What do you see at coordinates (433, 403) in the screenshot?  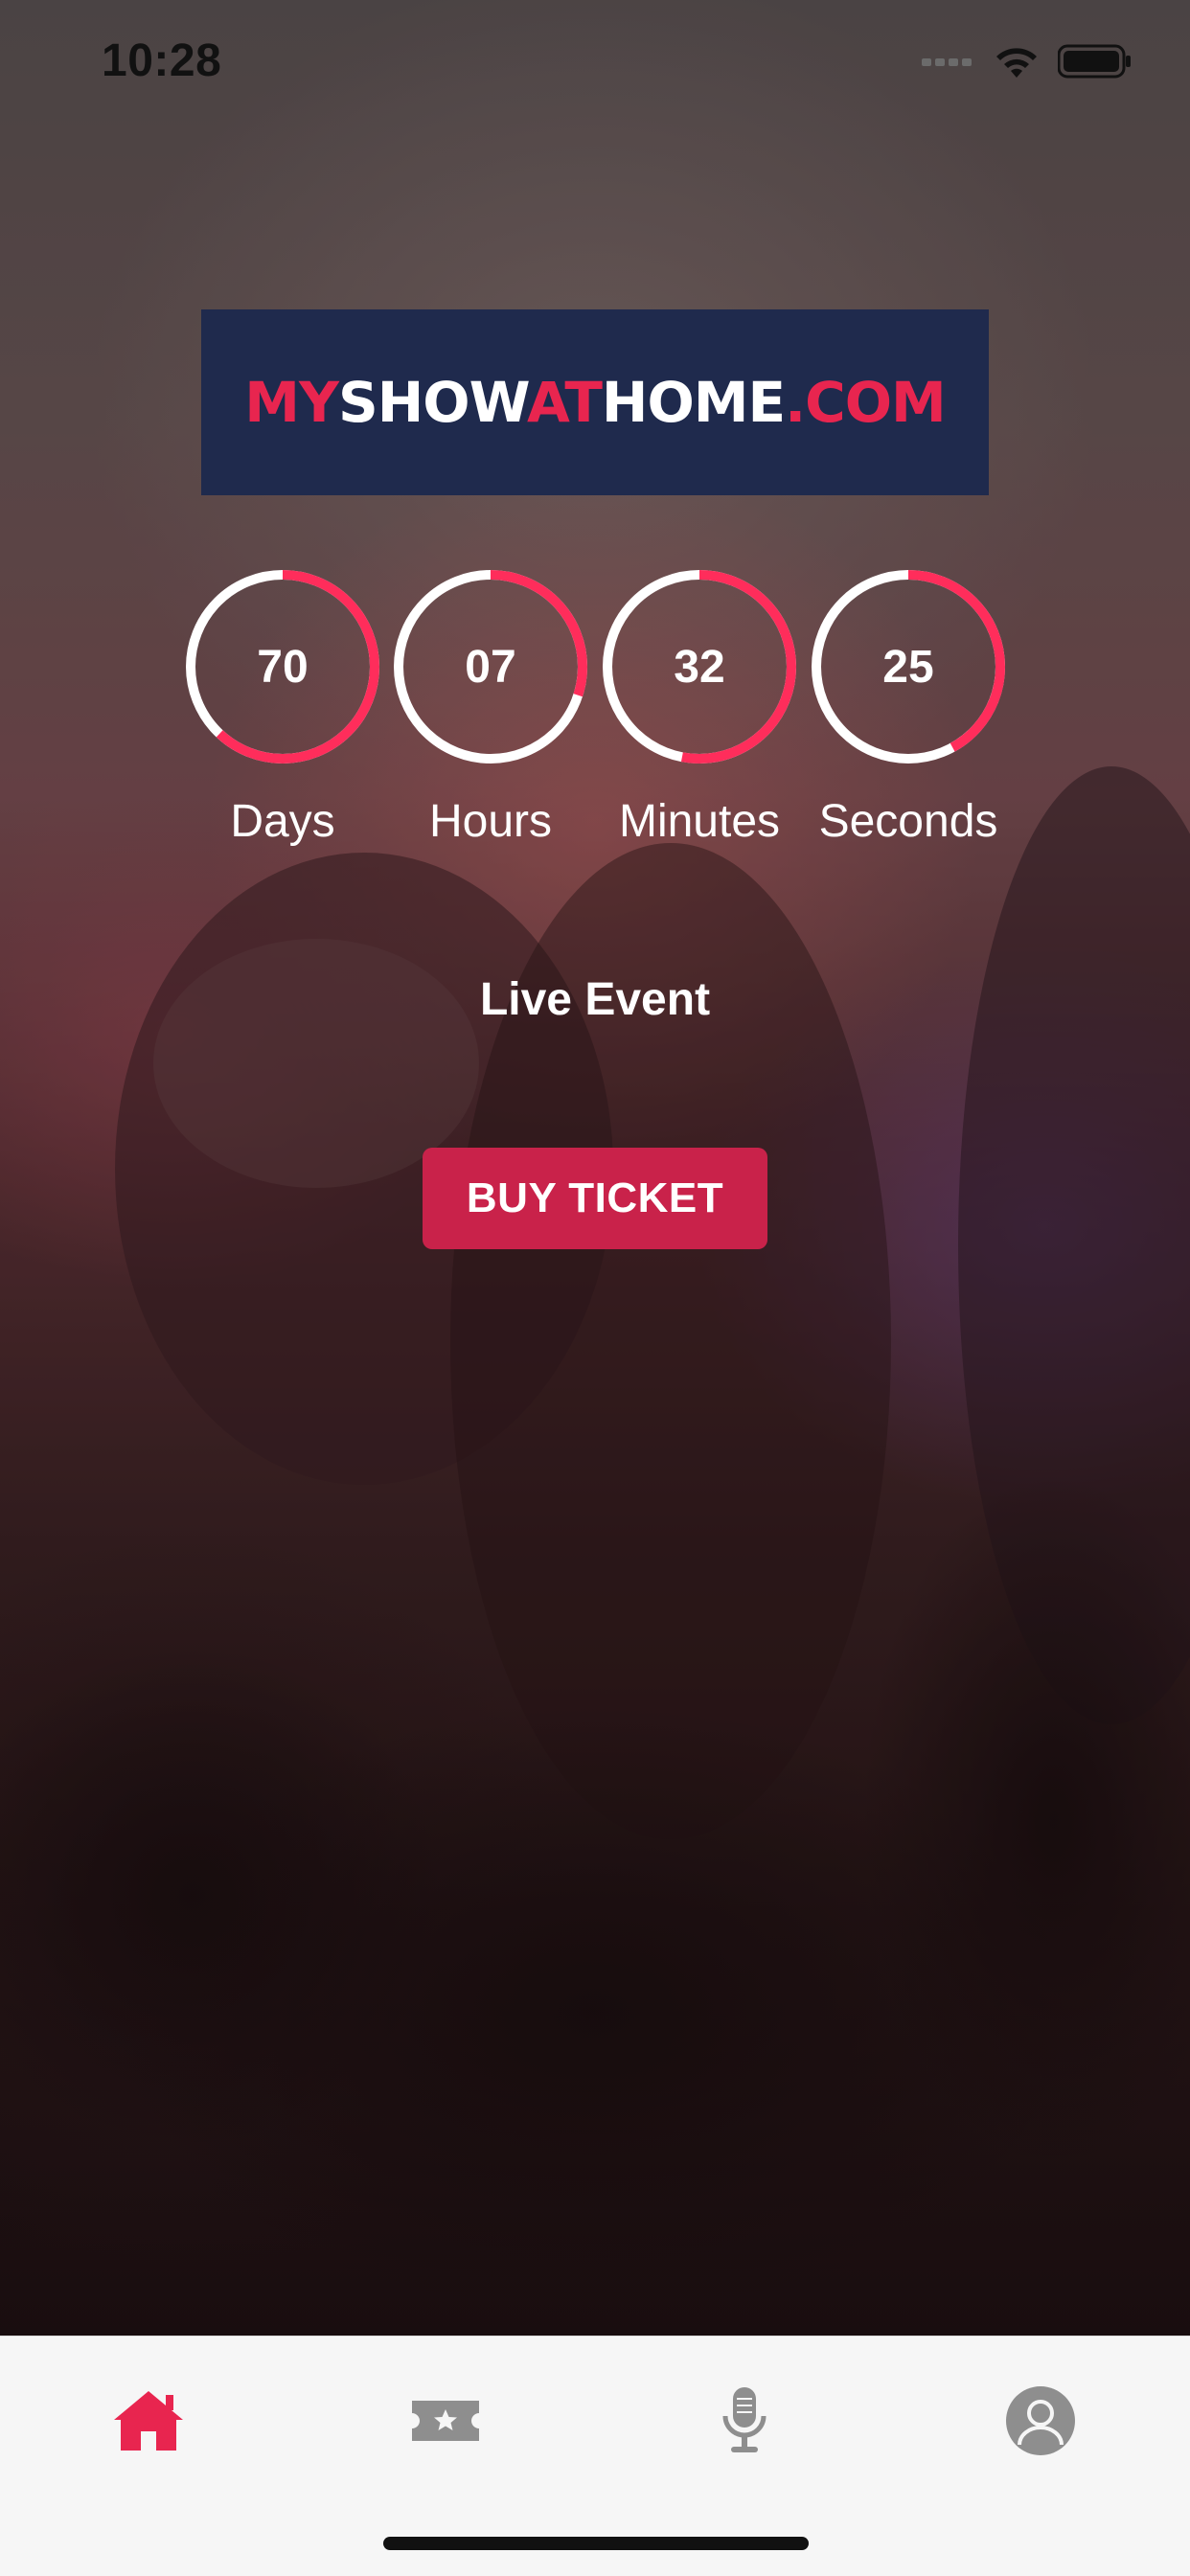 I see `logo-part-show: SHOW` at bounding box center [433, 403].